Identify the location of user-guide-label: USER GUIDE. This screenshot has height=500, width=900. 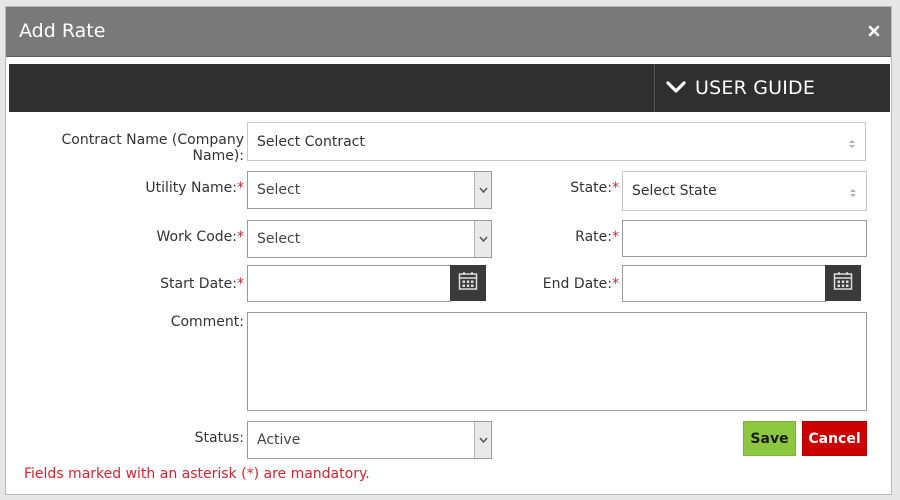
(755, 88).